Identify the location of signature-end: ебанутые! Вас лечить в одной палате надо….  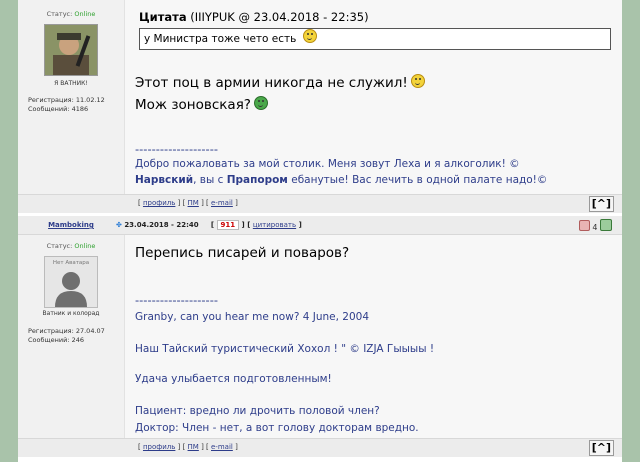
(417, 180).